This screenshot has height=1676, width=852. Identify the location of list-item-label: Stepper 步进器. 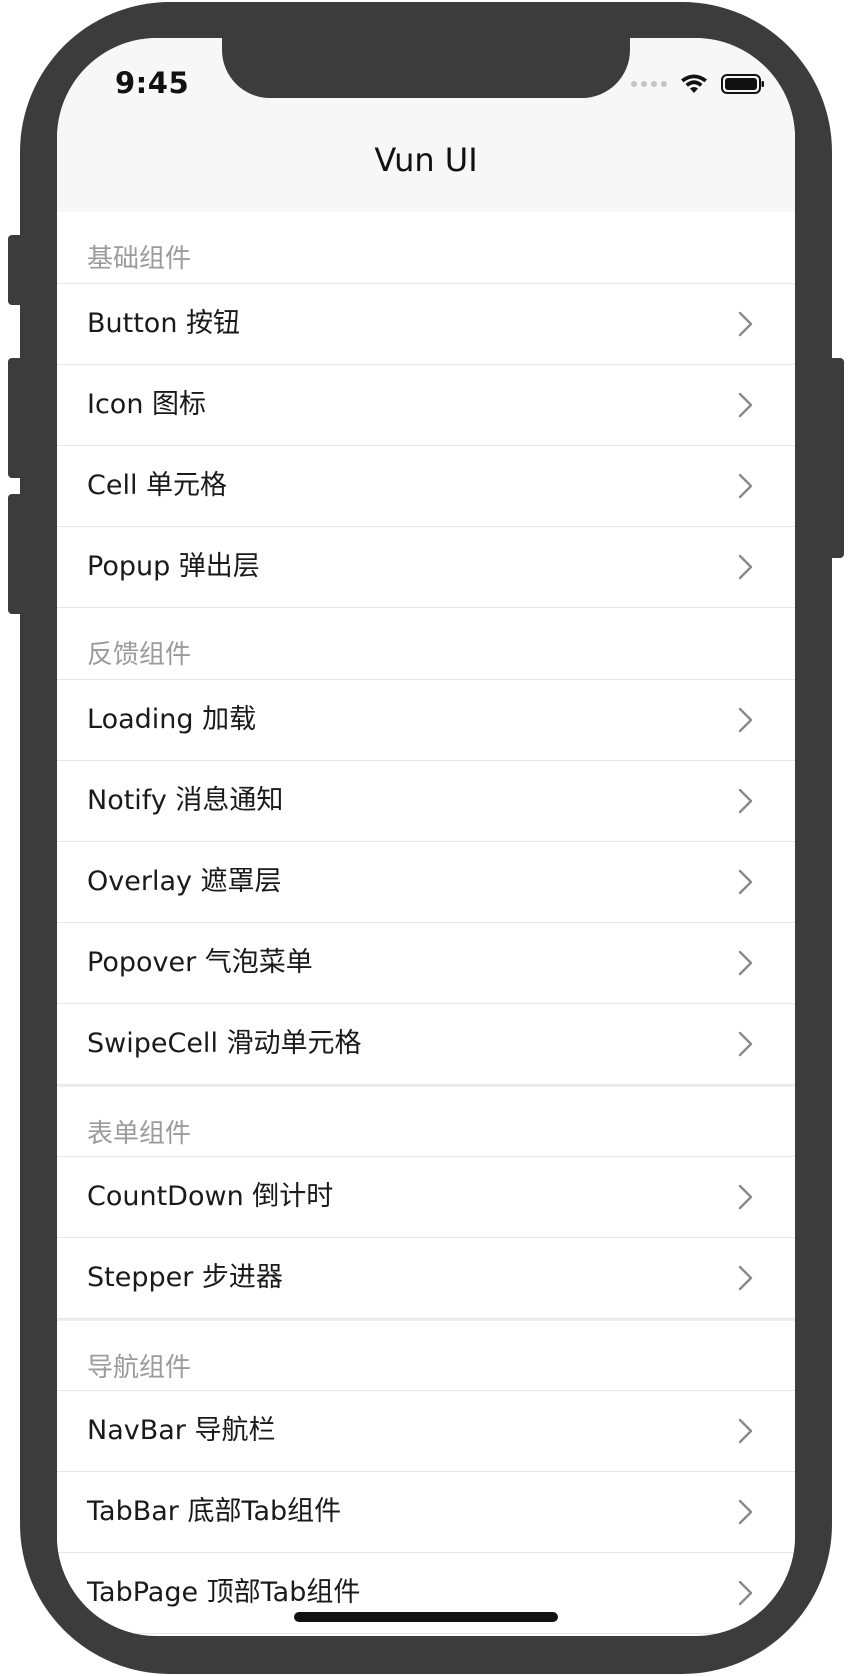
(185, 1277).